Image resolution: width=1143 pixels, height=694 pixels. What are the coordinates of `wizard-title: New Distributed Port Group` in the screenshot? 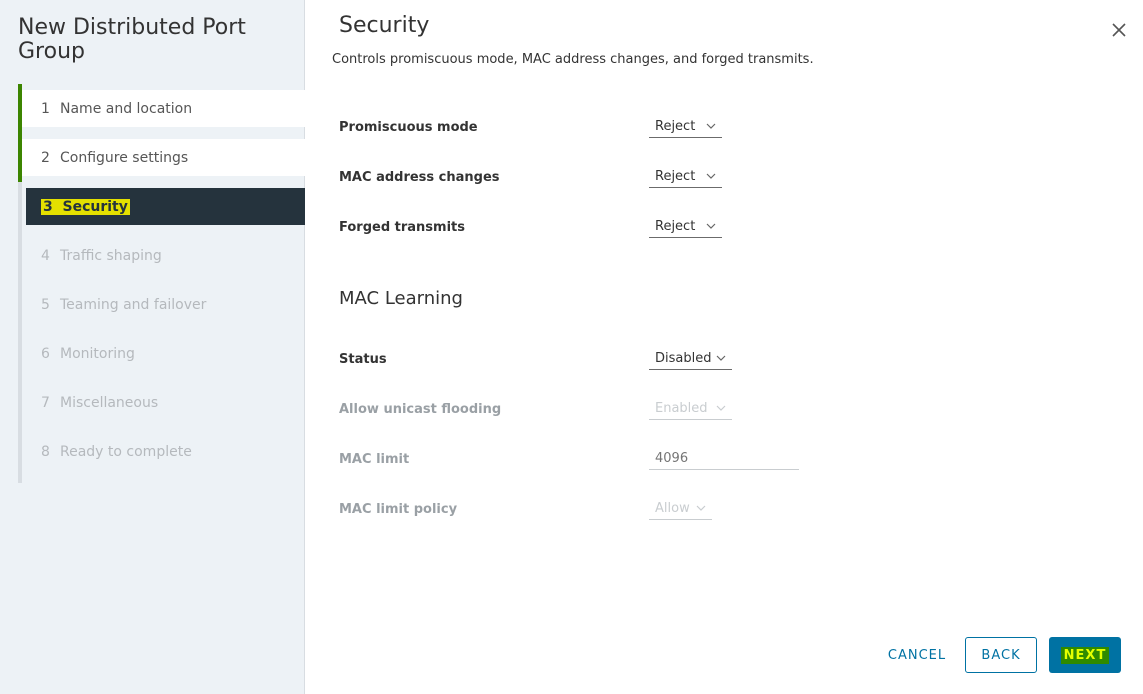 It's located at (132, 39).